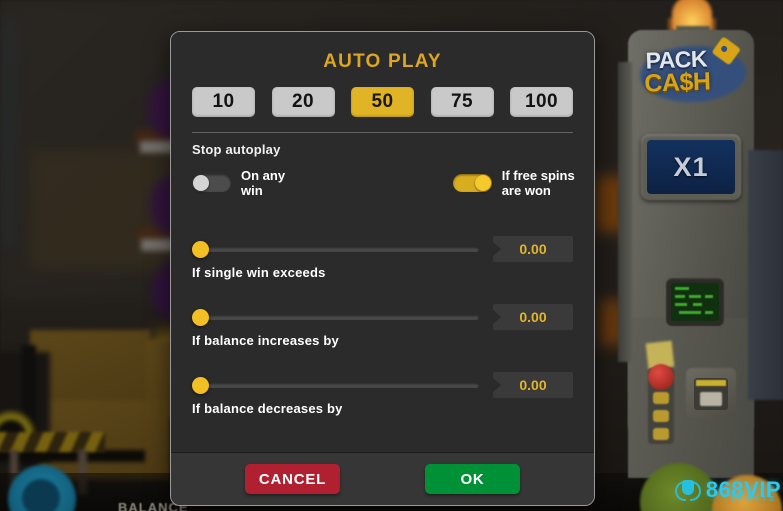 This screenshot has height=511, width=783. I want to click on toggle-label-free-spins: If free spins are won, so click(538, 183).